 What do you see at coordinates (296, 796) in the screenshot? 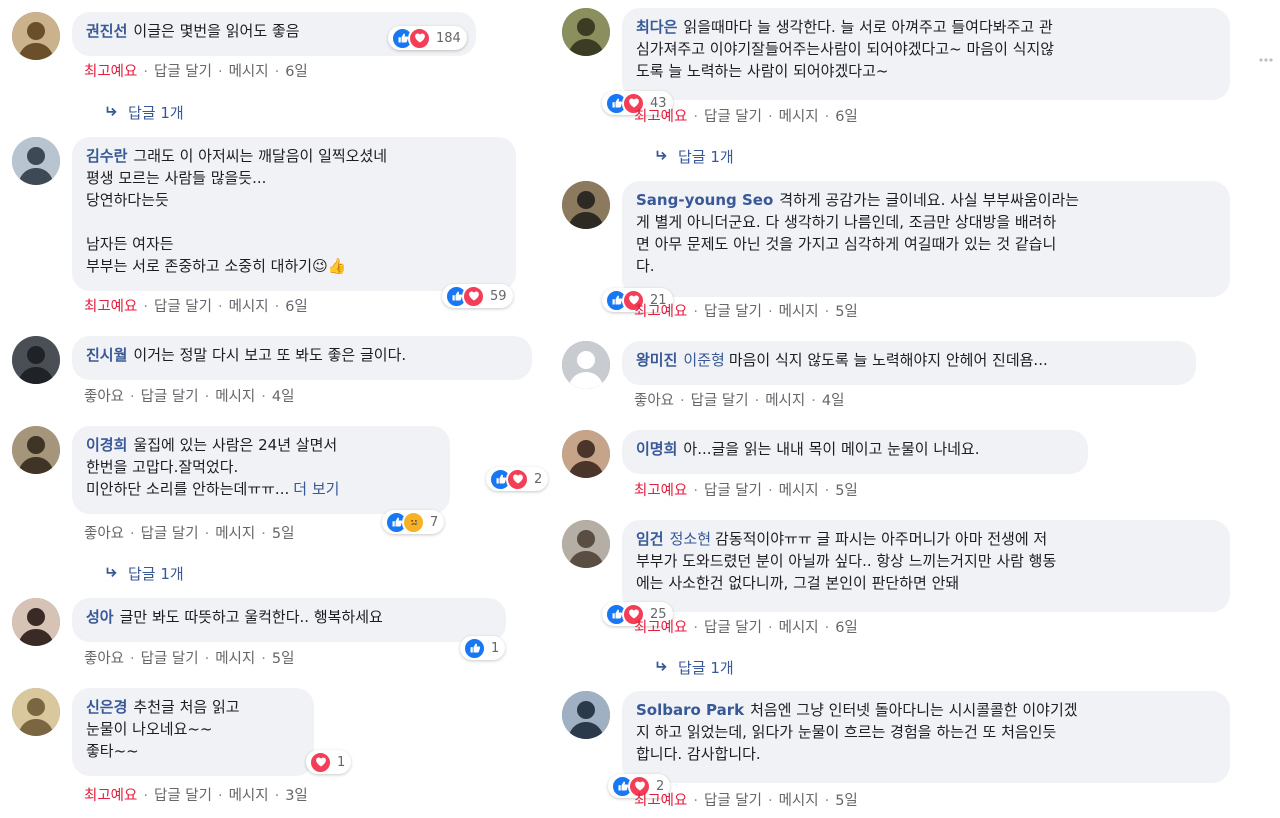
I see `comment-timestamp: 3일` at bounding box center [296, 796].